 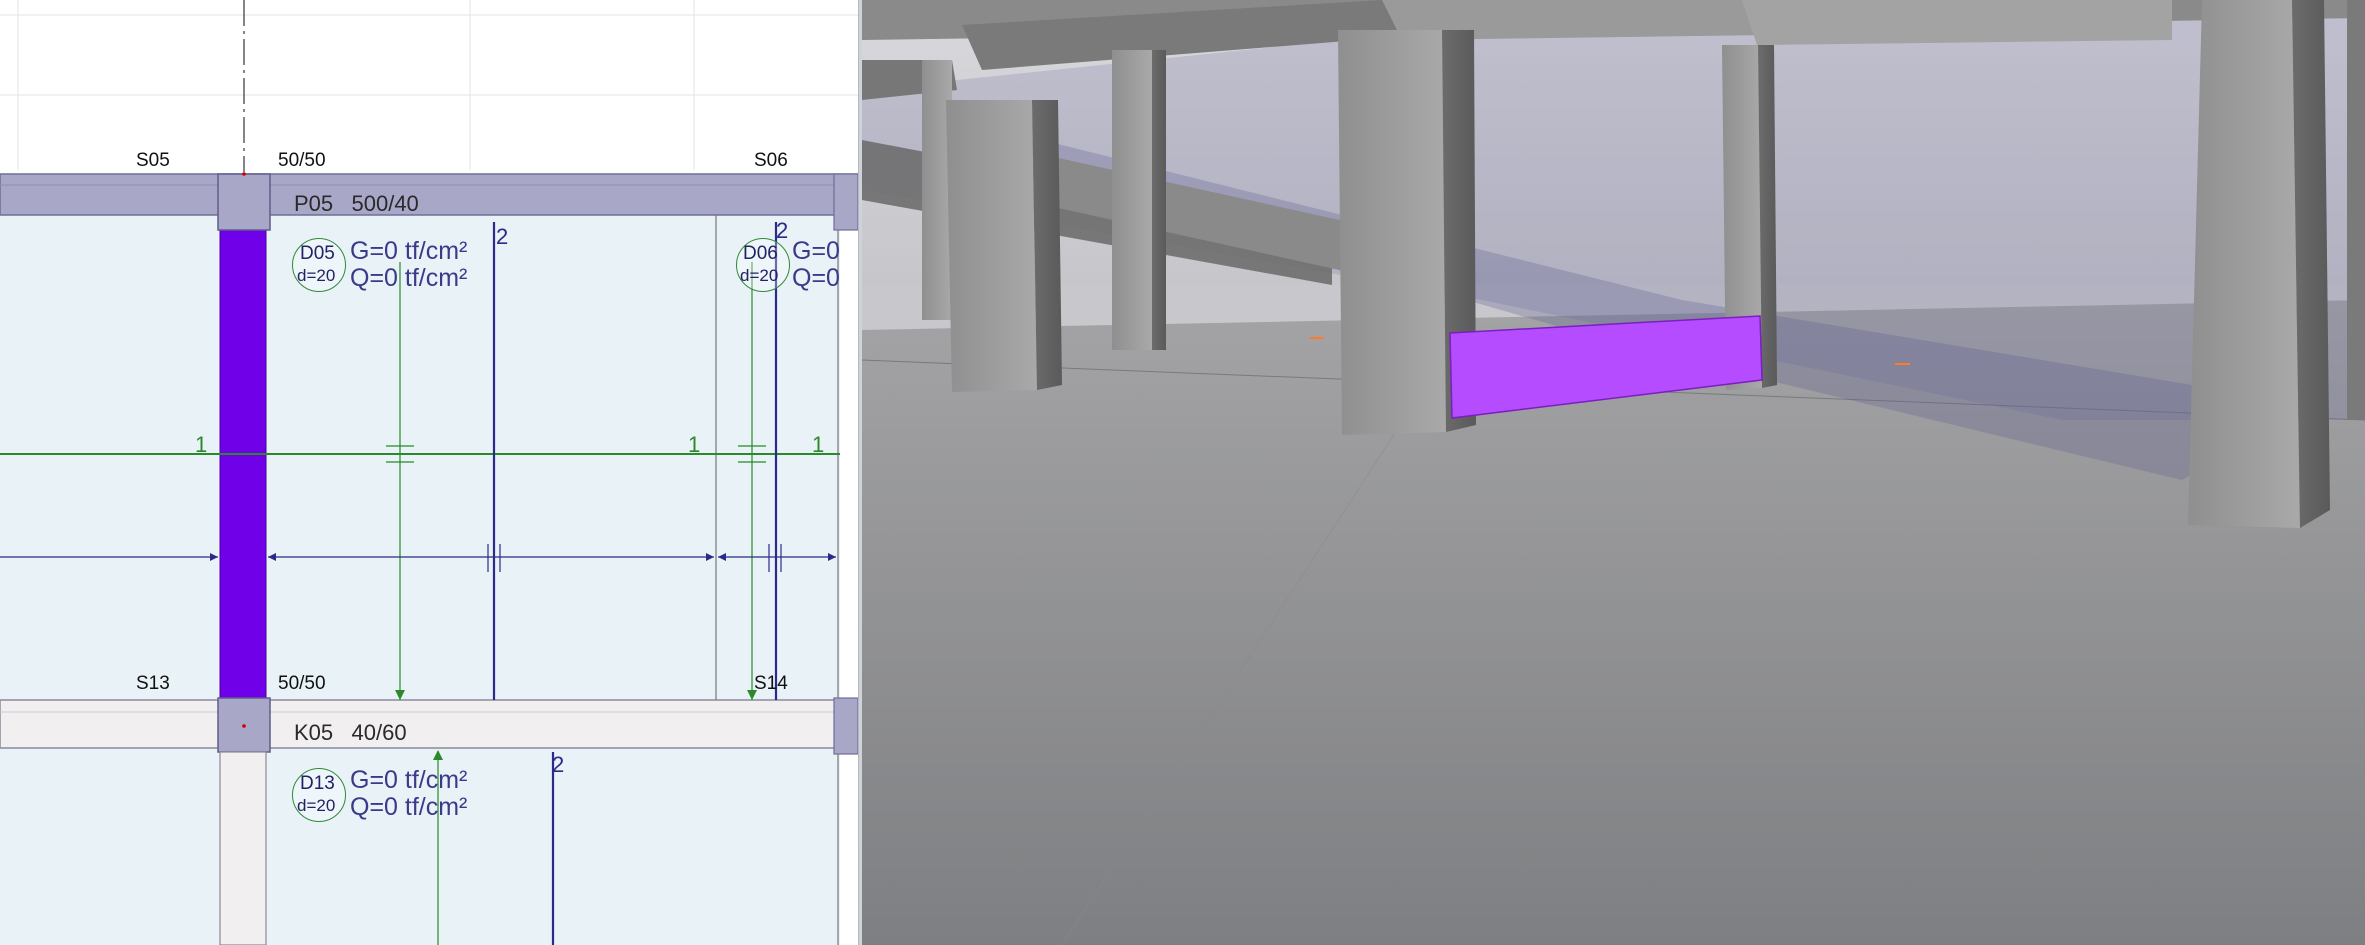 I want to click on axis-label-1-left: 1, so click(x=201, y=444).